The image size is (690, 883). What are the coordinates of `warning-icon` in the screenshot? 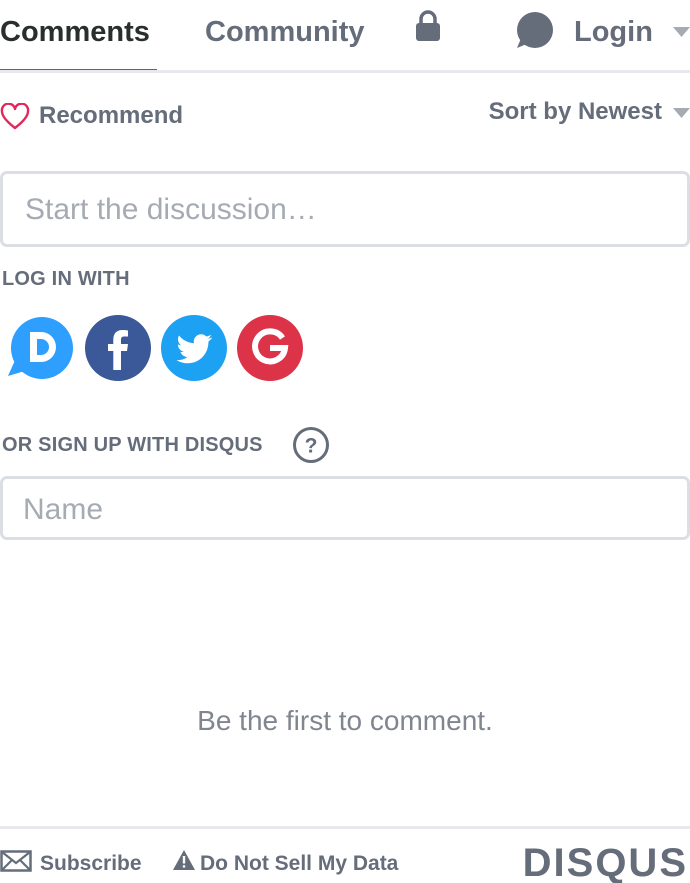 It's located at (184, 860).